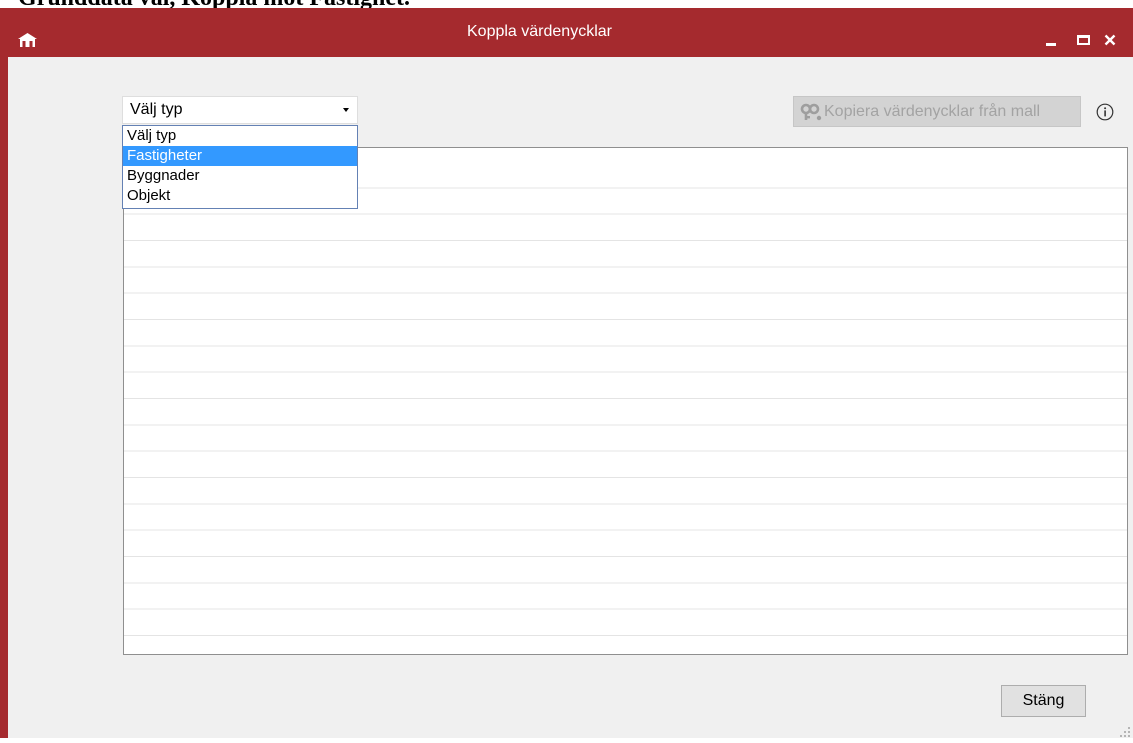 The width and height of the screenshot is (1133, 743). What do you see at coordinates (932, 111) in the screenshot?
I see `copy-value-keys-label: Kopiera värdenycklar från mall` at bounding box center [932, 111].